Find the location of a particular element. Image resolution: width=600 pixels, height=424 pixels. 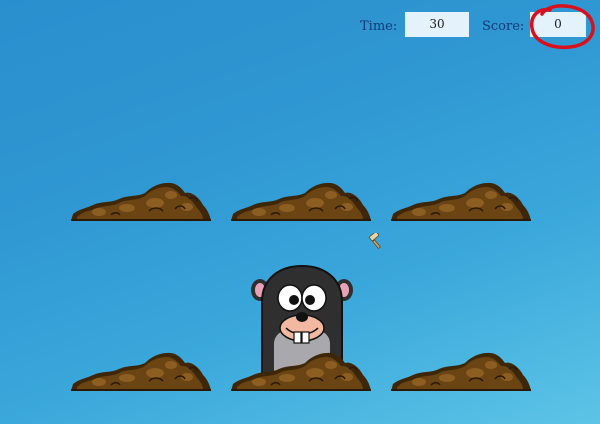

score-display: 0 is located at coordinates (558, 24).